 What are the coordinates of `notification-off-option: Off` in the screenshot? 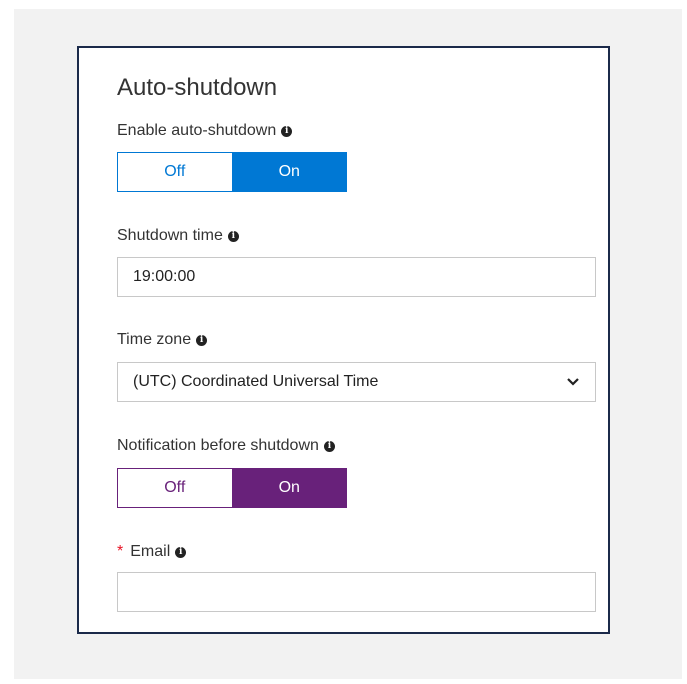 It's located at (174, 488).